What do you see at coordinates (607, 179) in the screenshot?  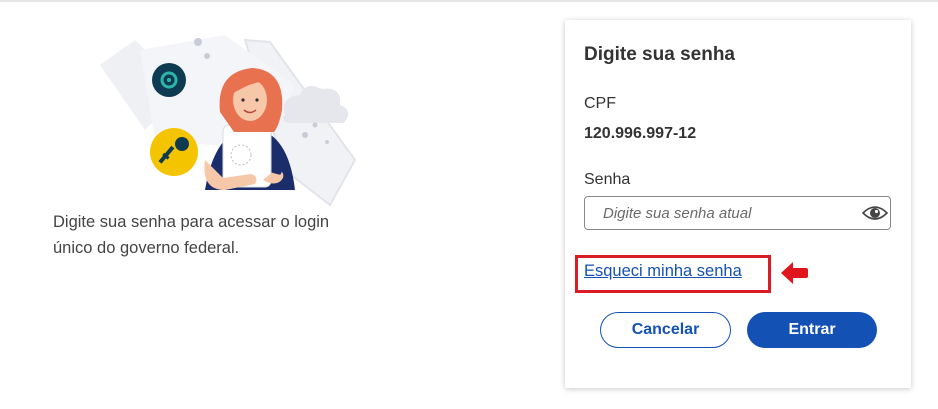 I see `password-label: Senha` at bounding box center [607, 179].